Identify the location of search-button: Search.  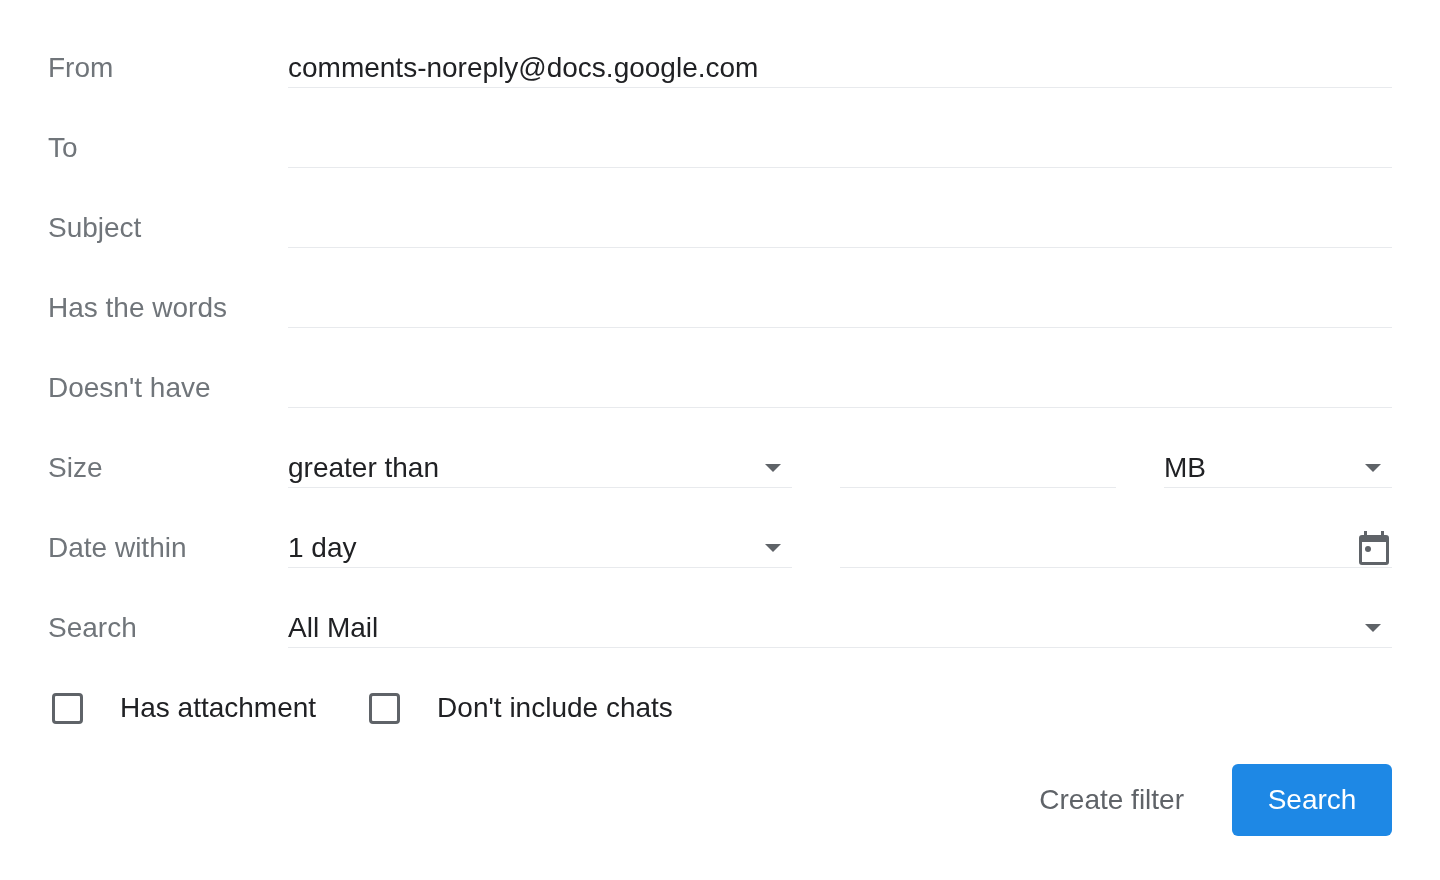
(1312, 800).